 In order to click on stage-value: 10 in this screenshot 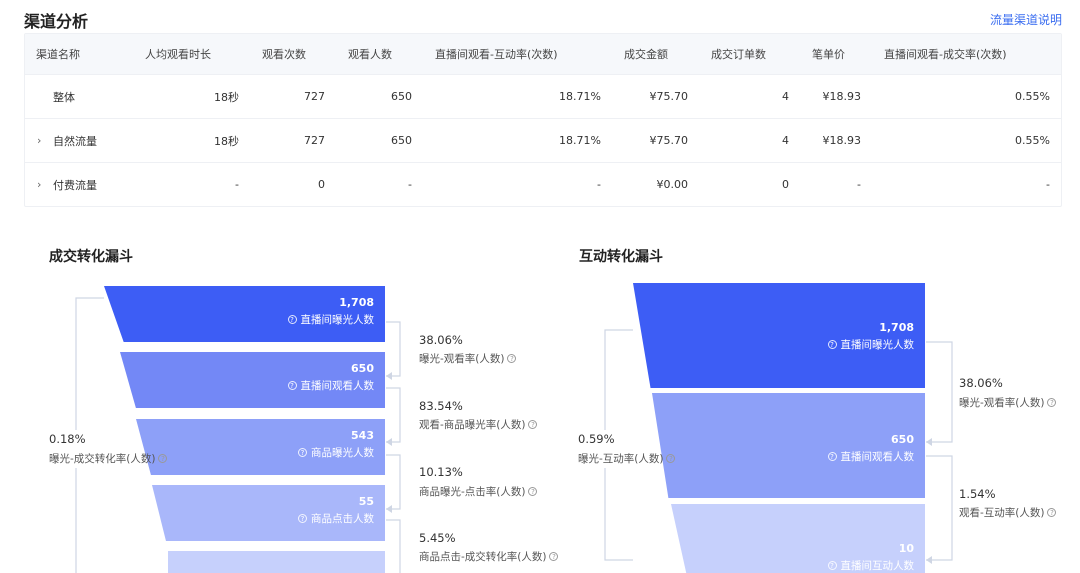, I will do `click(906, 548)`.